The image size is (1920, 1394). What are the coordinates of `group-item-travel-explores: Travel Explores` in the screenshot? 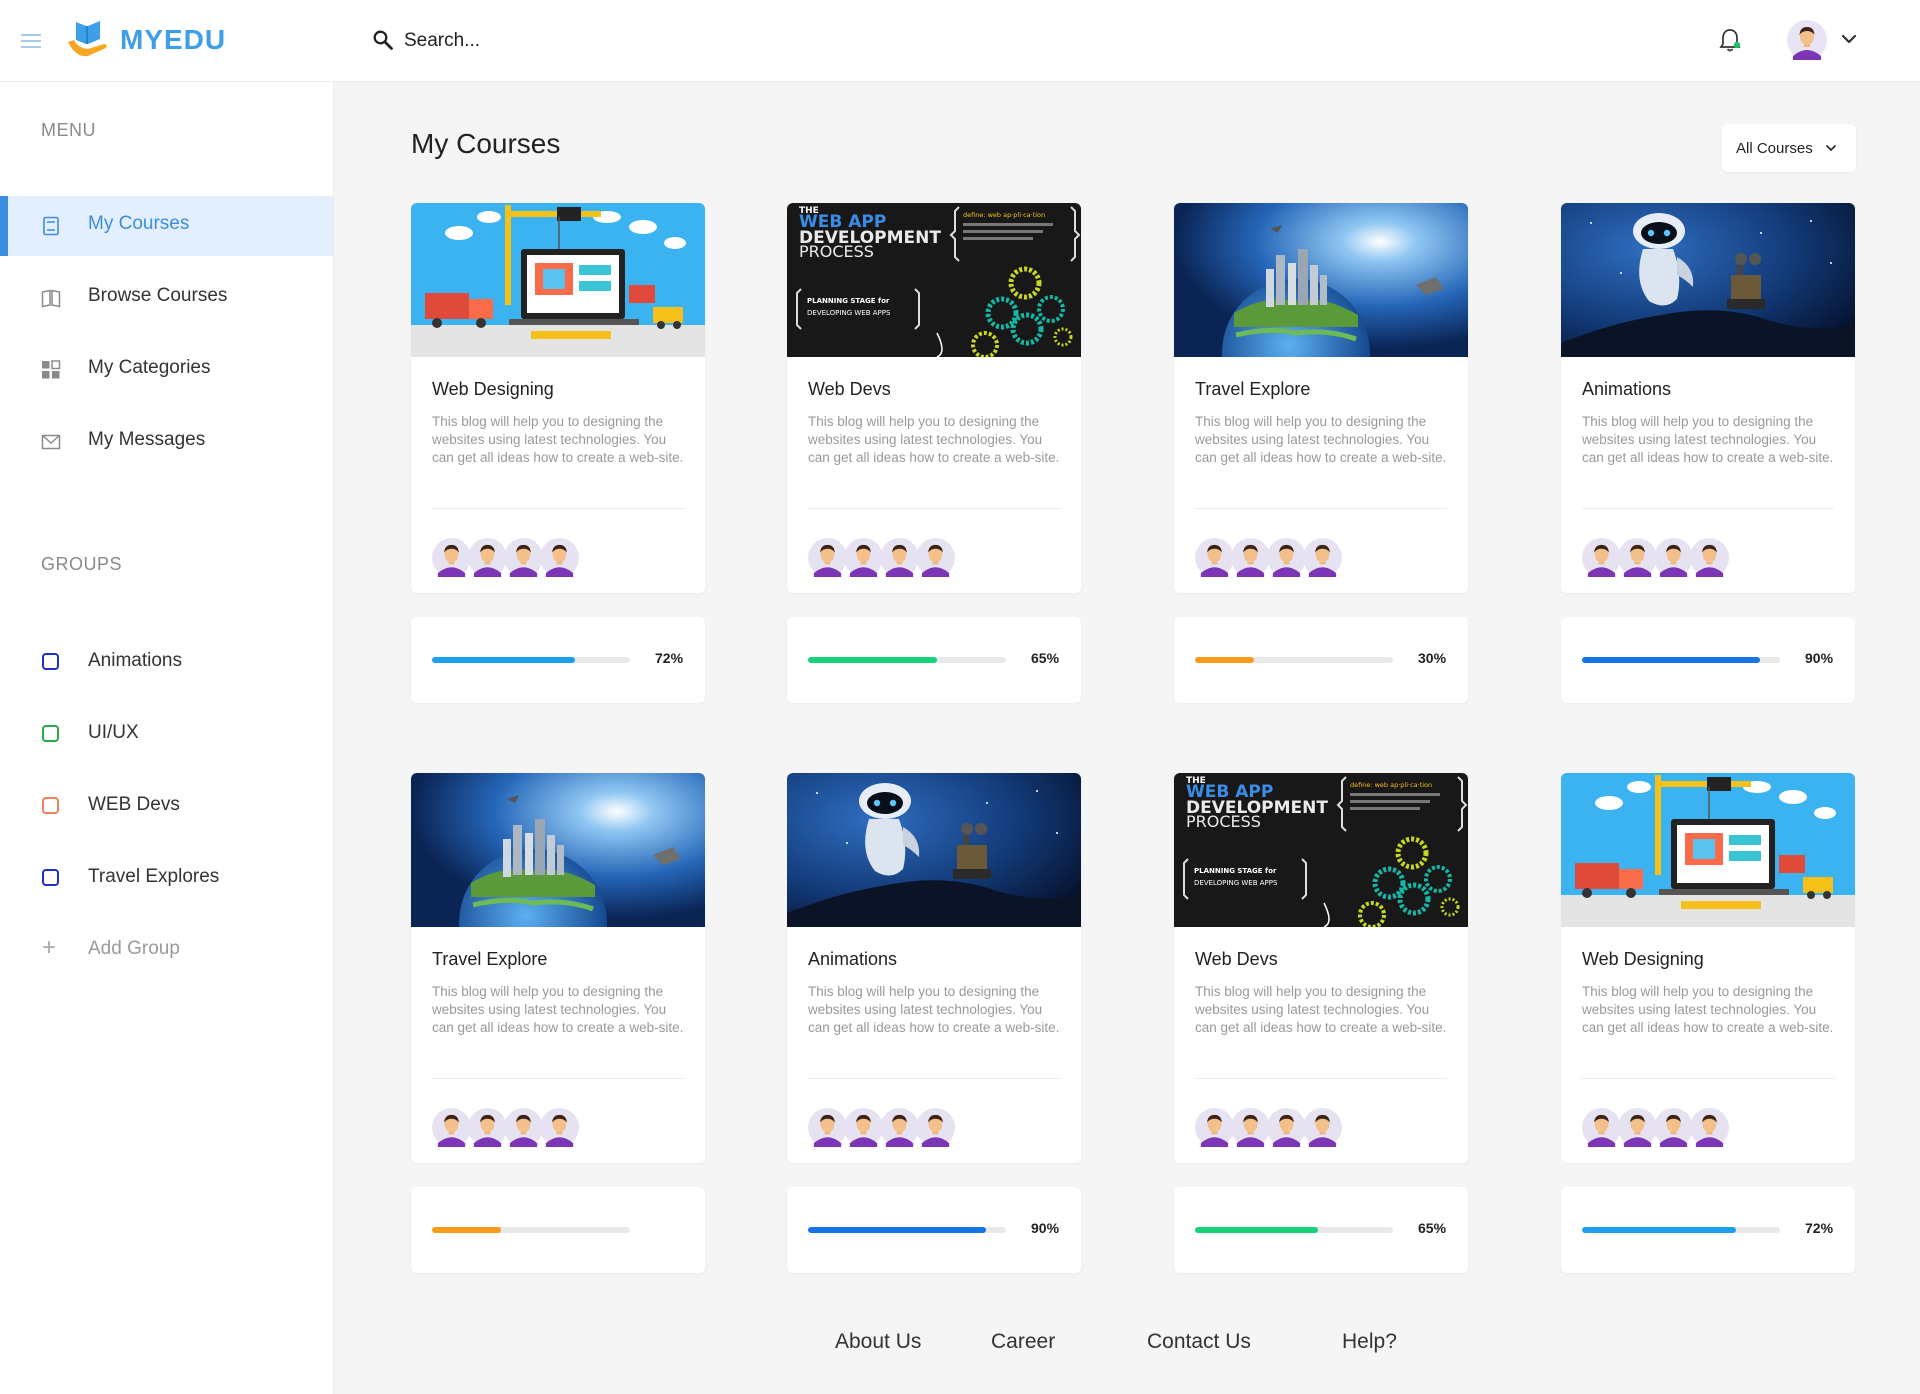 It's located at (166, 878).